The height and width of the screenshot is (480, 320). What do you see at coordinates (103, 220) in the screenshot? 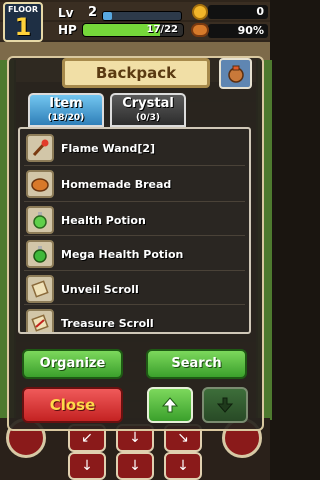
I see `item-label: Health Potion` at bounding box center [103, 220].